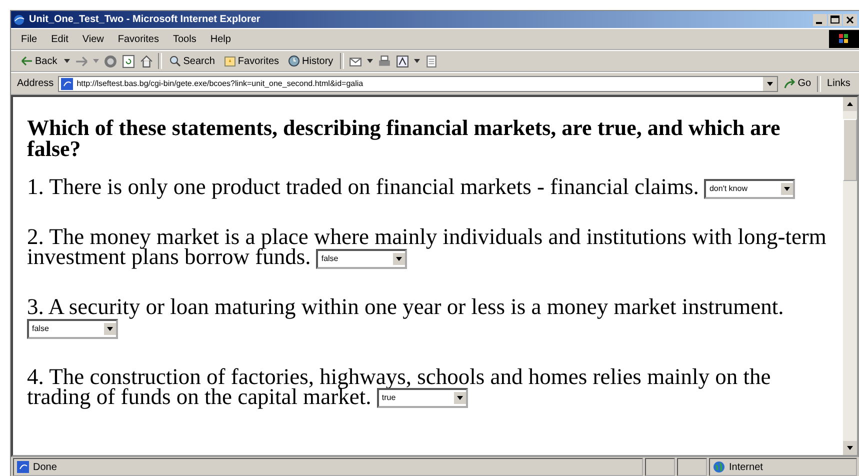 This screenshot has height=476, width=859. Describe the element at coordinates (404, 138) in the screenshot. I see `question-heading: Which of these statements, describing financial markets, are true, and which are false?` at that location.